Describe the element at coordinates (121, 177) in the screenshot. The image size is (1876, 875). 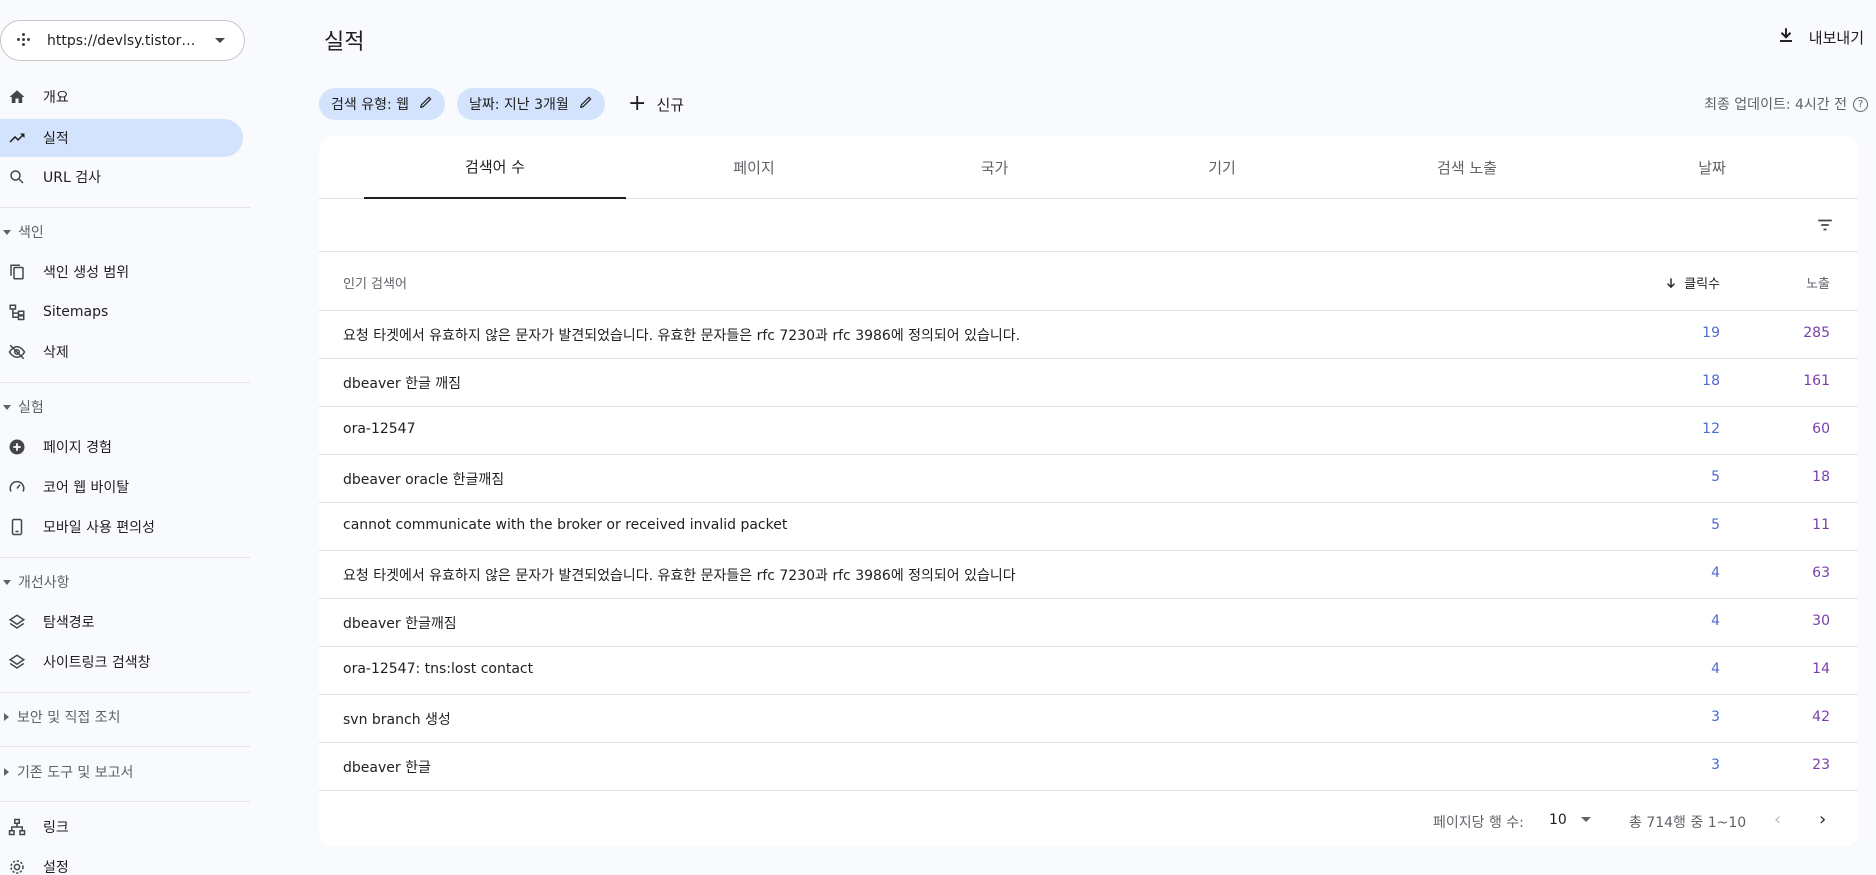
I see `nav-url-inspection: URL 검사` at that location.